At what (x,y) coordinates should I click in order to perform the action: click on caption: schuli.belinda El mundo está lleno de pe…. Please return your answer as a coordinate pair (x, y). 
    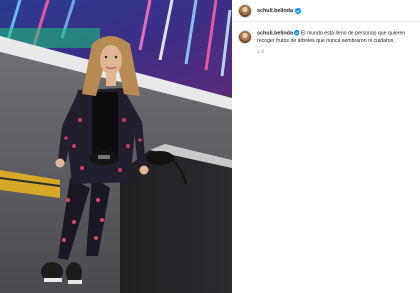
    Looking at the image, I should click on (335, 37).